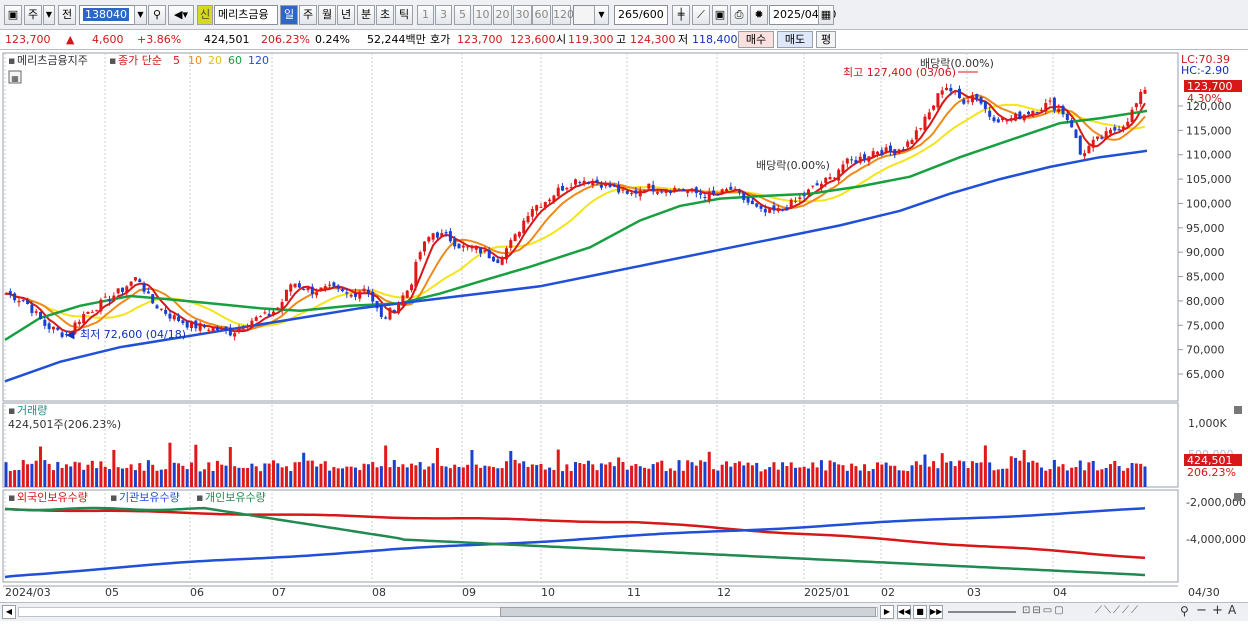 Image resolution: width=1248 pixels, height=624 pixels. What do you see at coordinates (522, 15) in the screenshot?
I see `page-30-button: 30` at bounding box center [522, 15].